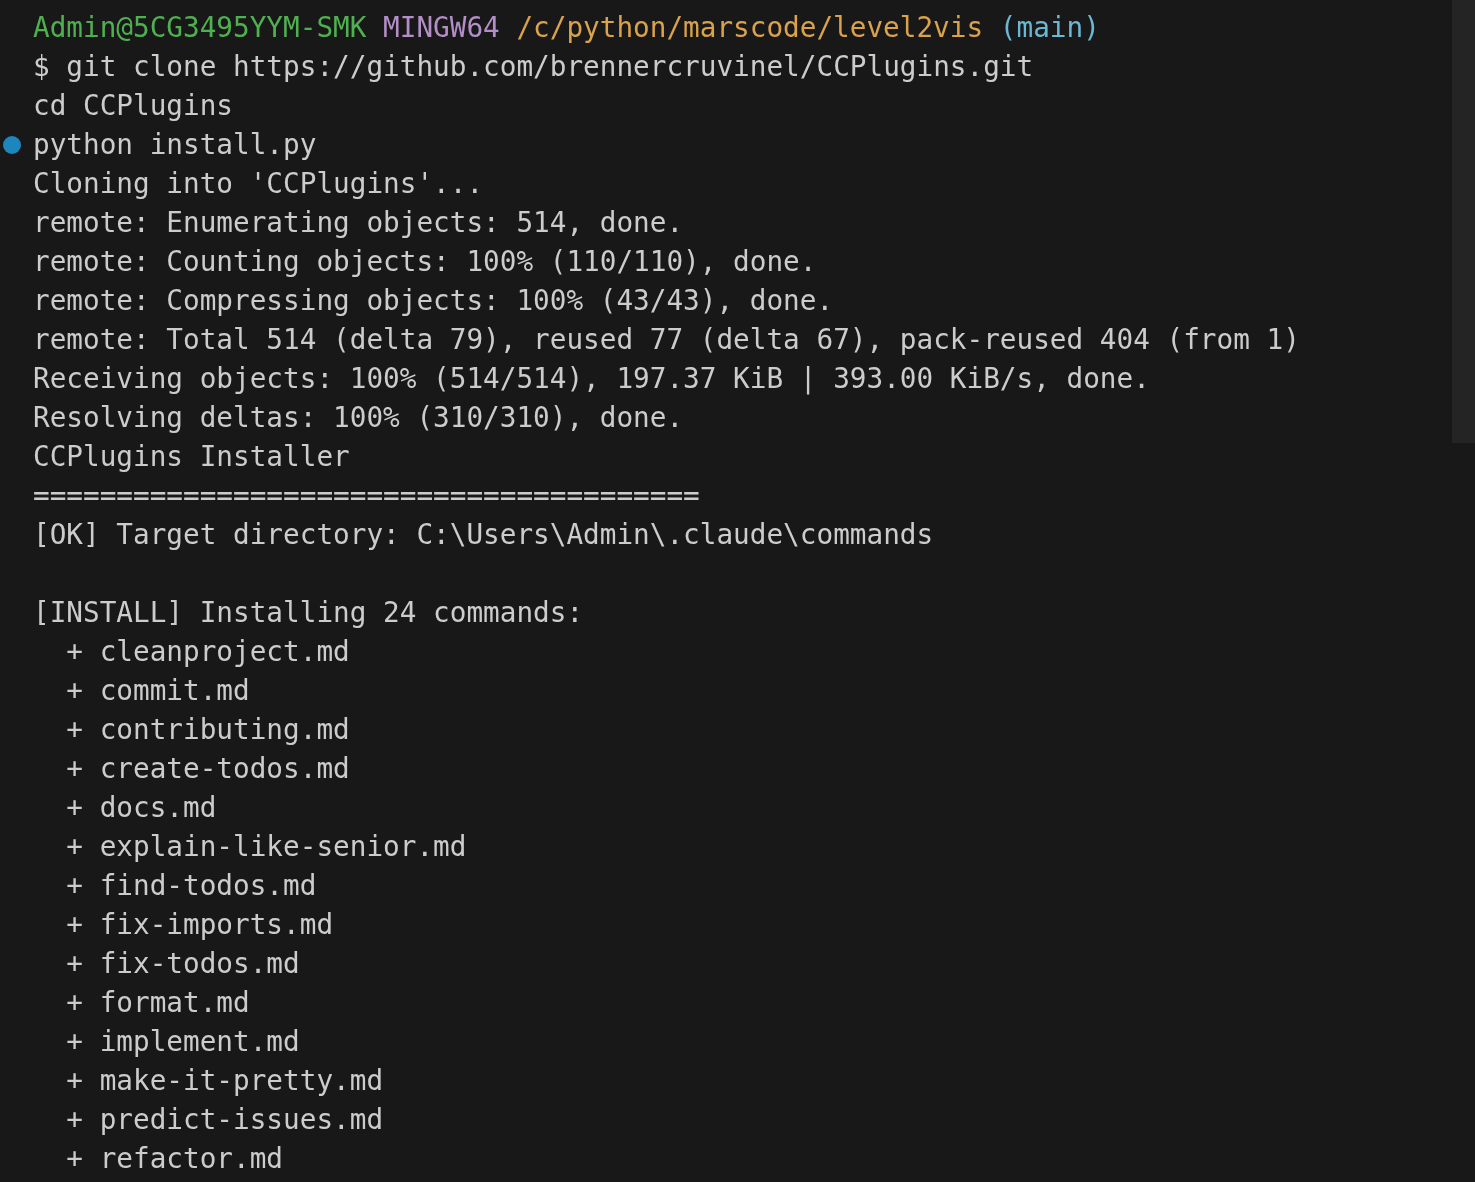 This screenshot has height=1182, width=1475. What do you see at coordinates (441, 27) in the screenshot?
I see `prompt-system: MINGW64` at bounding box center [441, 27].